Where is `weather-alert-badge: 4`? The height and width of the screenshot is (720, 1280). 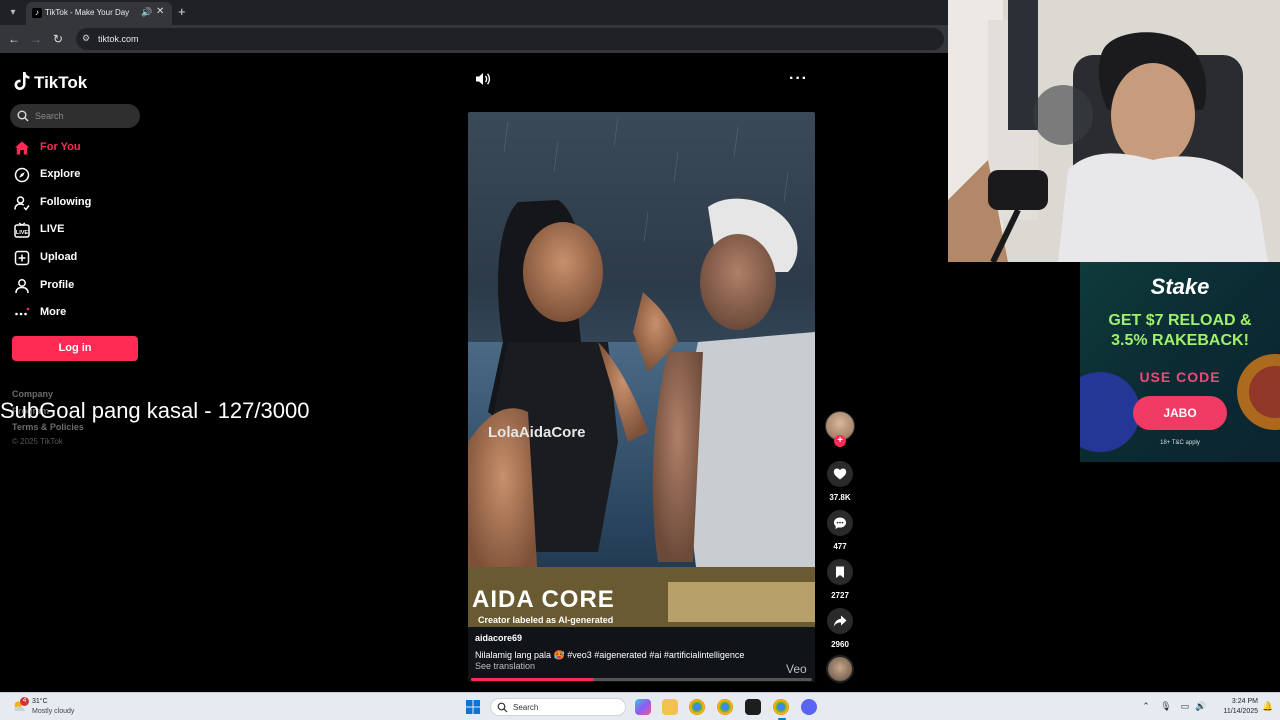 weather-alert-badge: 4 is located at coordinates (24, 701).